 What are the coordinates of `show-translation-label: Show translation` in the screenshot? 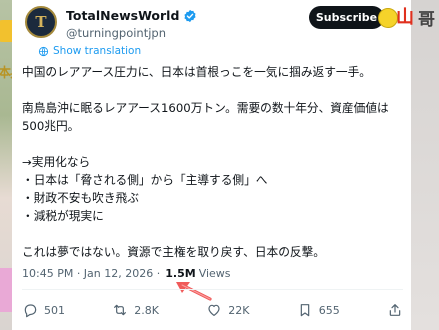 It's located at (97, 51).